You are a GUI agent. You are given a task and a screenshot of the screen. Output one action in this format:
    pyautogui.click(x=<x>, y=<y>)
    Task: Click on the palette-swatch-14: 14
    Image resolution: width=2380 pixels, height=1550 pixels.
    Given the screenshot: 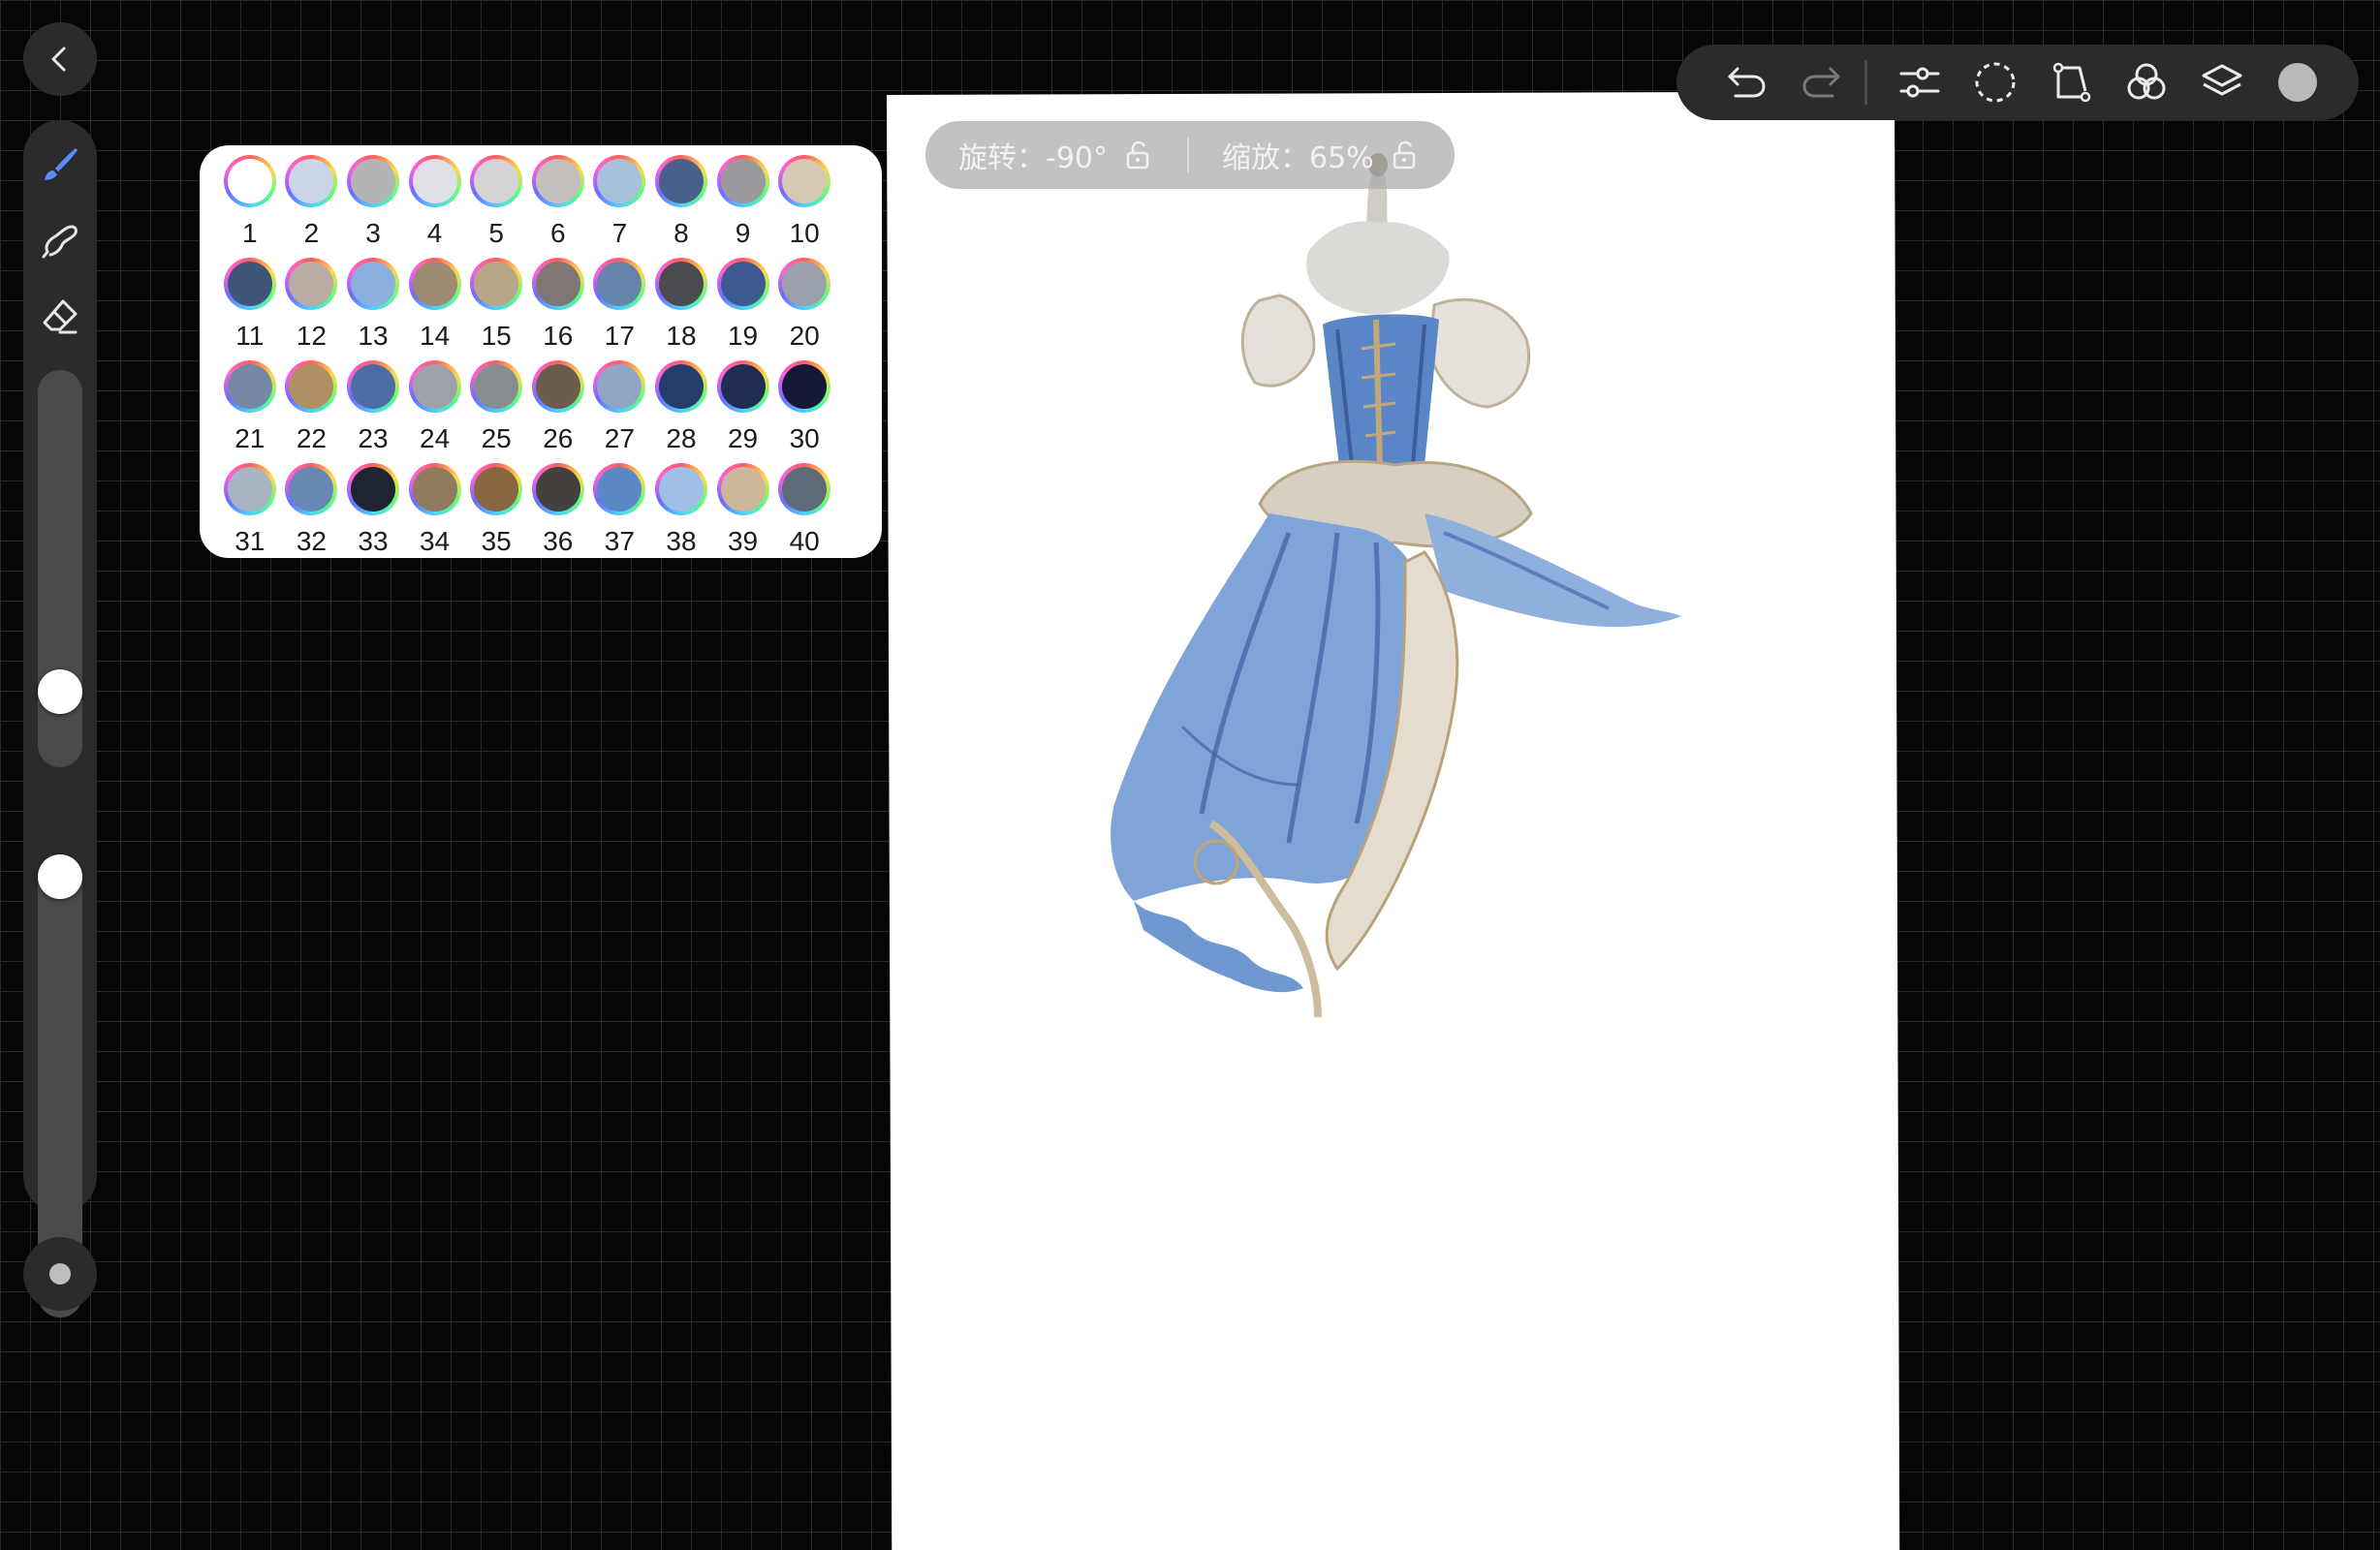 What is the action you would take?
    pyautogui.click(x=435, y=305)
    